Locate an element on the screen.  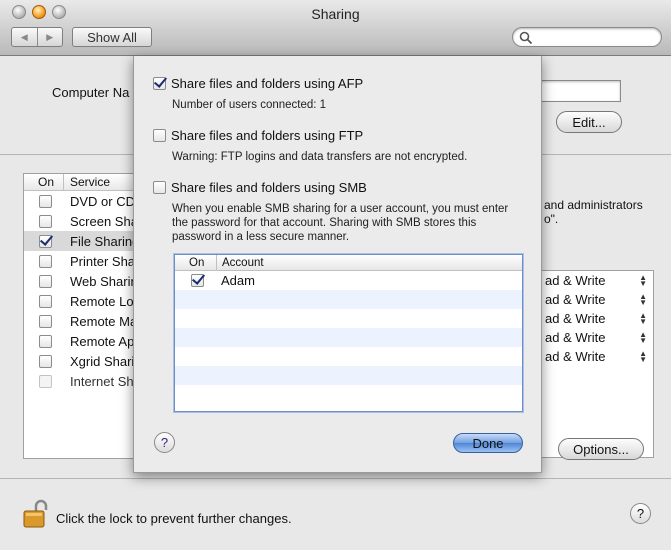
smb-note-line3: password in a less secure manner. is located at coordinates (261, 237).